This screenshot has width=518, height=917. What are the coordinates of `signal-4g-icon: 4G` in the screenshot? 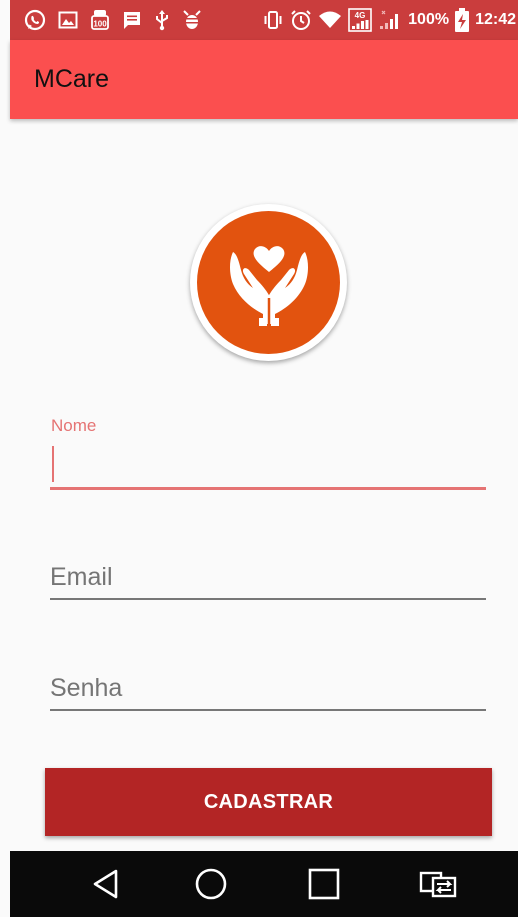 It's located at (360, 20).